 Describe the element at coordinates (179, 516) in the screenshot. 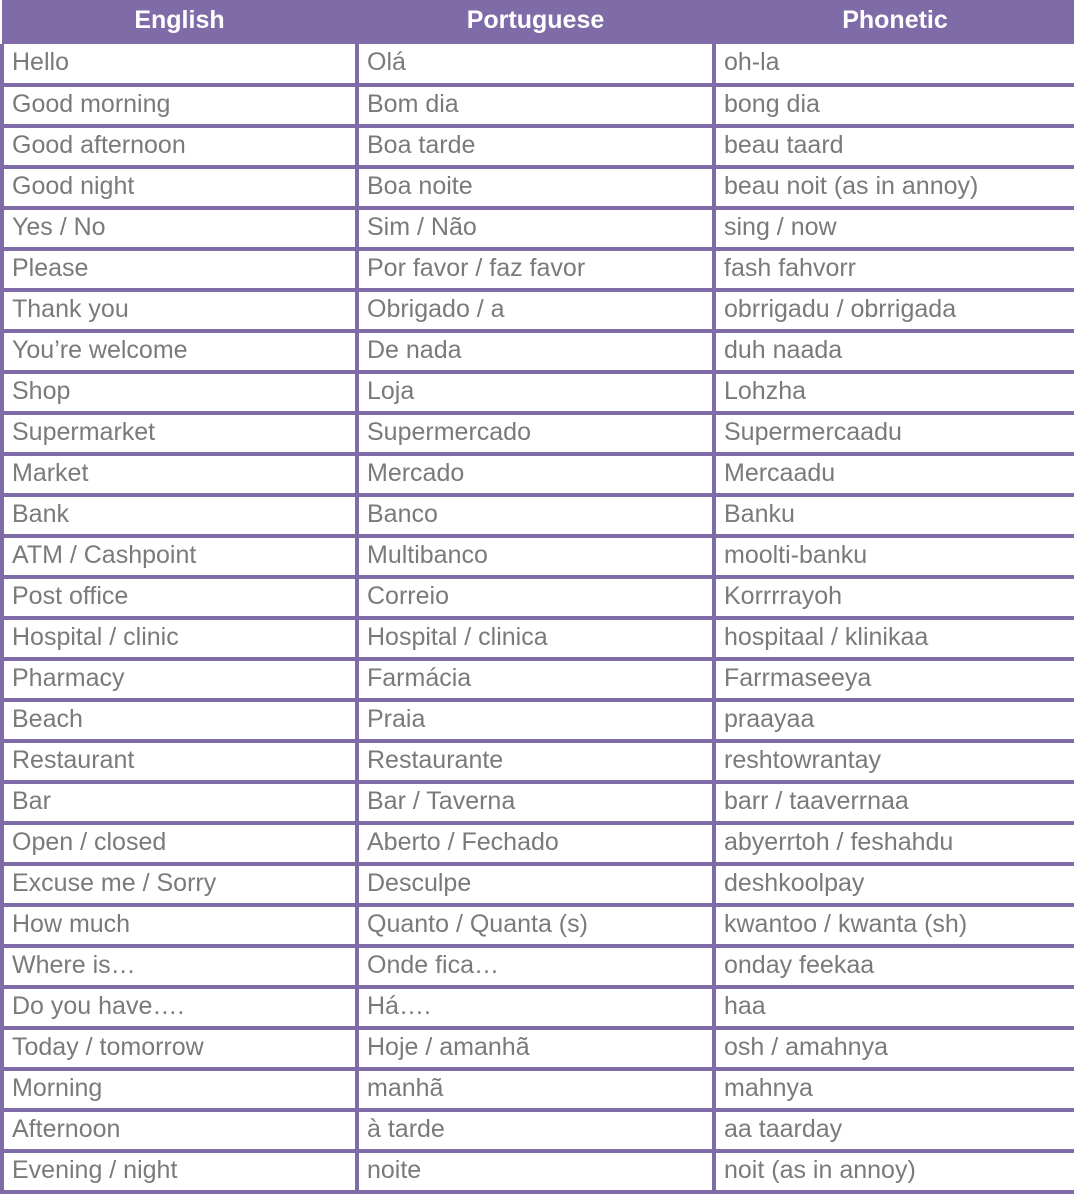

I see `table-cell-english: Bank` at that location.